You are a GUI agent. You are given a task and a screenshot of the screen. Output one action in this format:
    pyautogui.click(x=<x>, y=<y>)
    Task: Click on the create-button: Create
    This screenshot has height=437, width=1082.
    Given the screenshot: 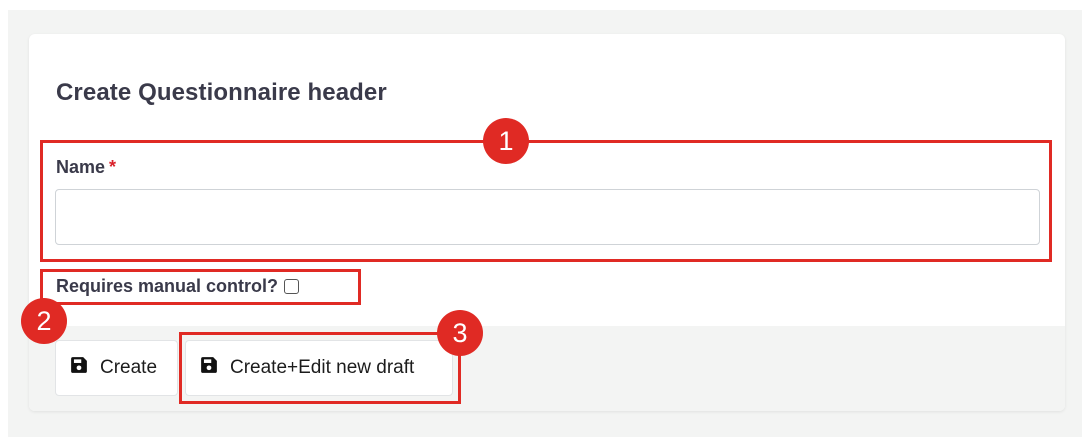 What is the action you would take?
    pyautogui.click(x=116, y=368)
    